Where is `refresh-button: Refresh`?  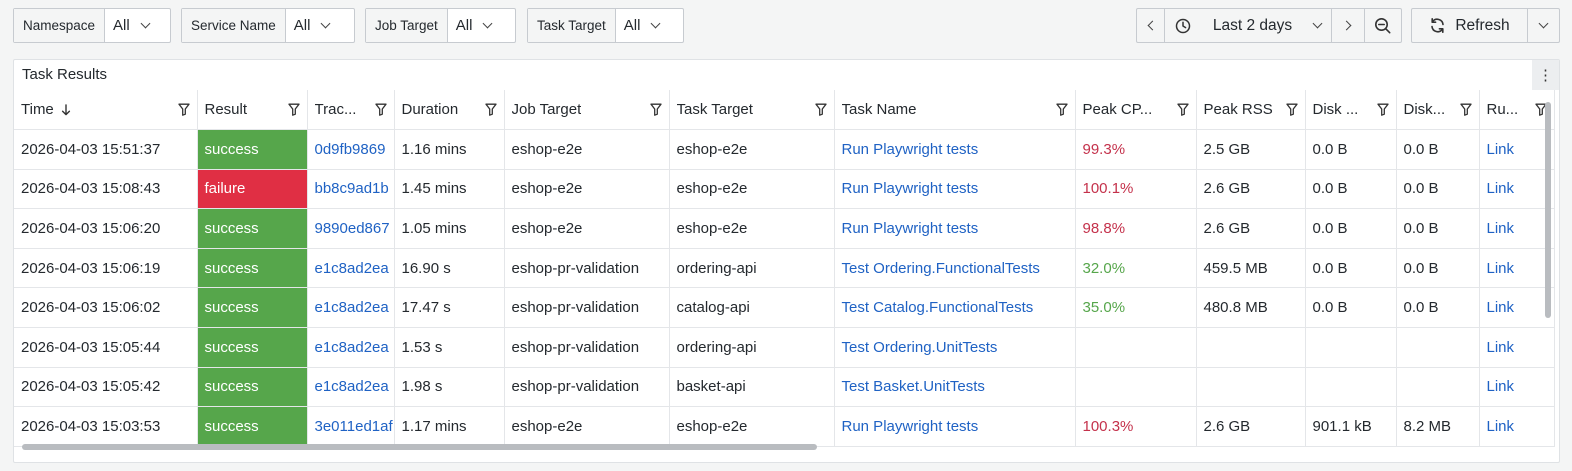 refresh-button: Refresh is located at coordinates (1470, 25).